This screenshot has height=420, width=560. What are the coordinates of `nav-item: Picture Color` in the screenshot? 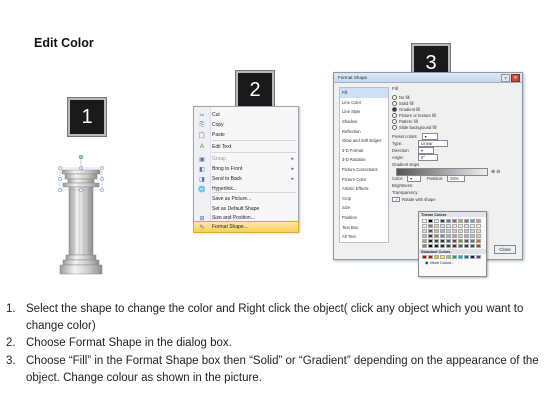 It's located at (364, 179).